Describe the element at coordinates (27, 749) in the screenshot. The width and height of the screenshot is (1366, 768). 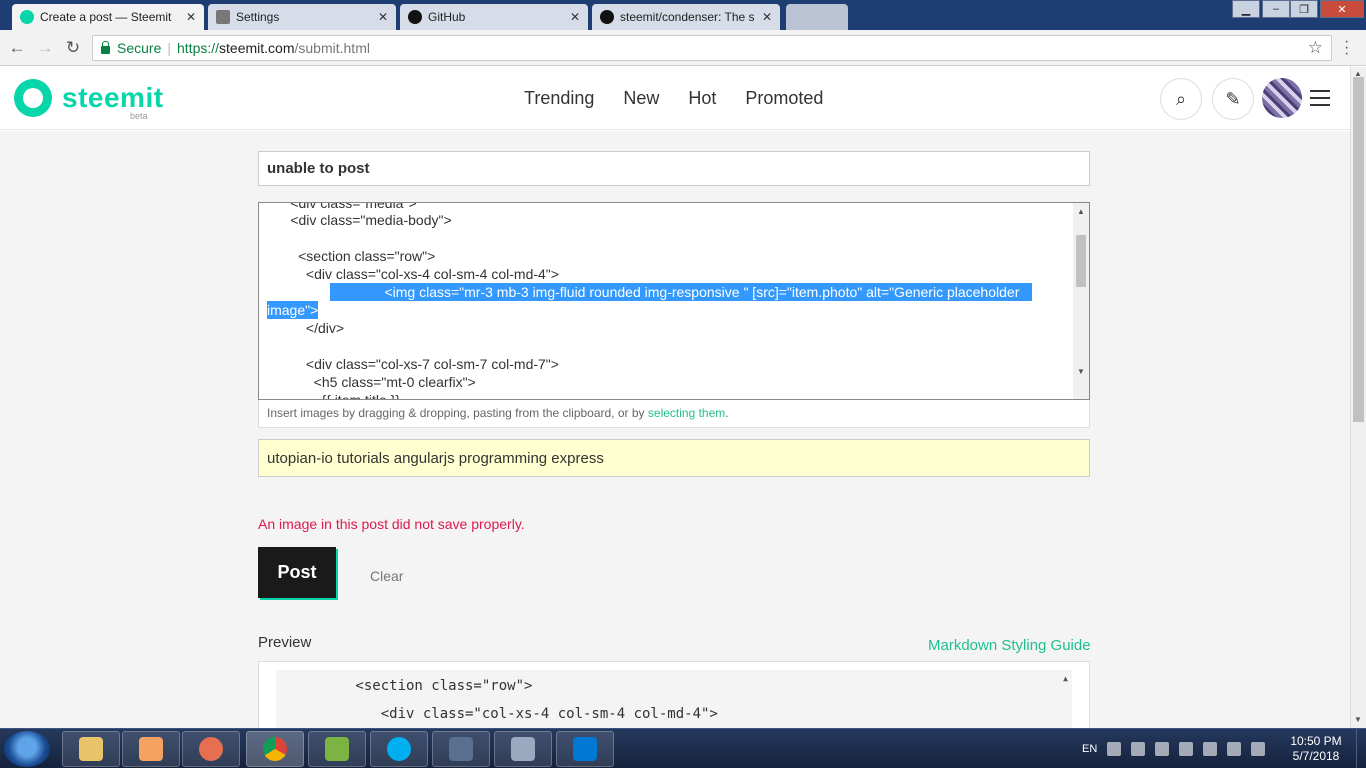
I see `windows-start-icon` at that location.